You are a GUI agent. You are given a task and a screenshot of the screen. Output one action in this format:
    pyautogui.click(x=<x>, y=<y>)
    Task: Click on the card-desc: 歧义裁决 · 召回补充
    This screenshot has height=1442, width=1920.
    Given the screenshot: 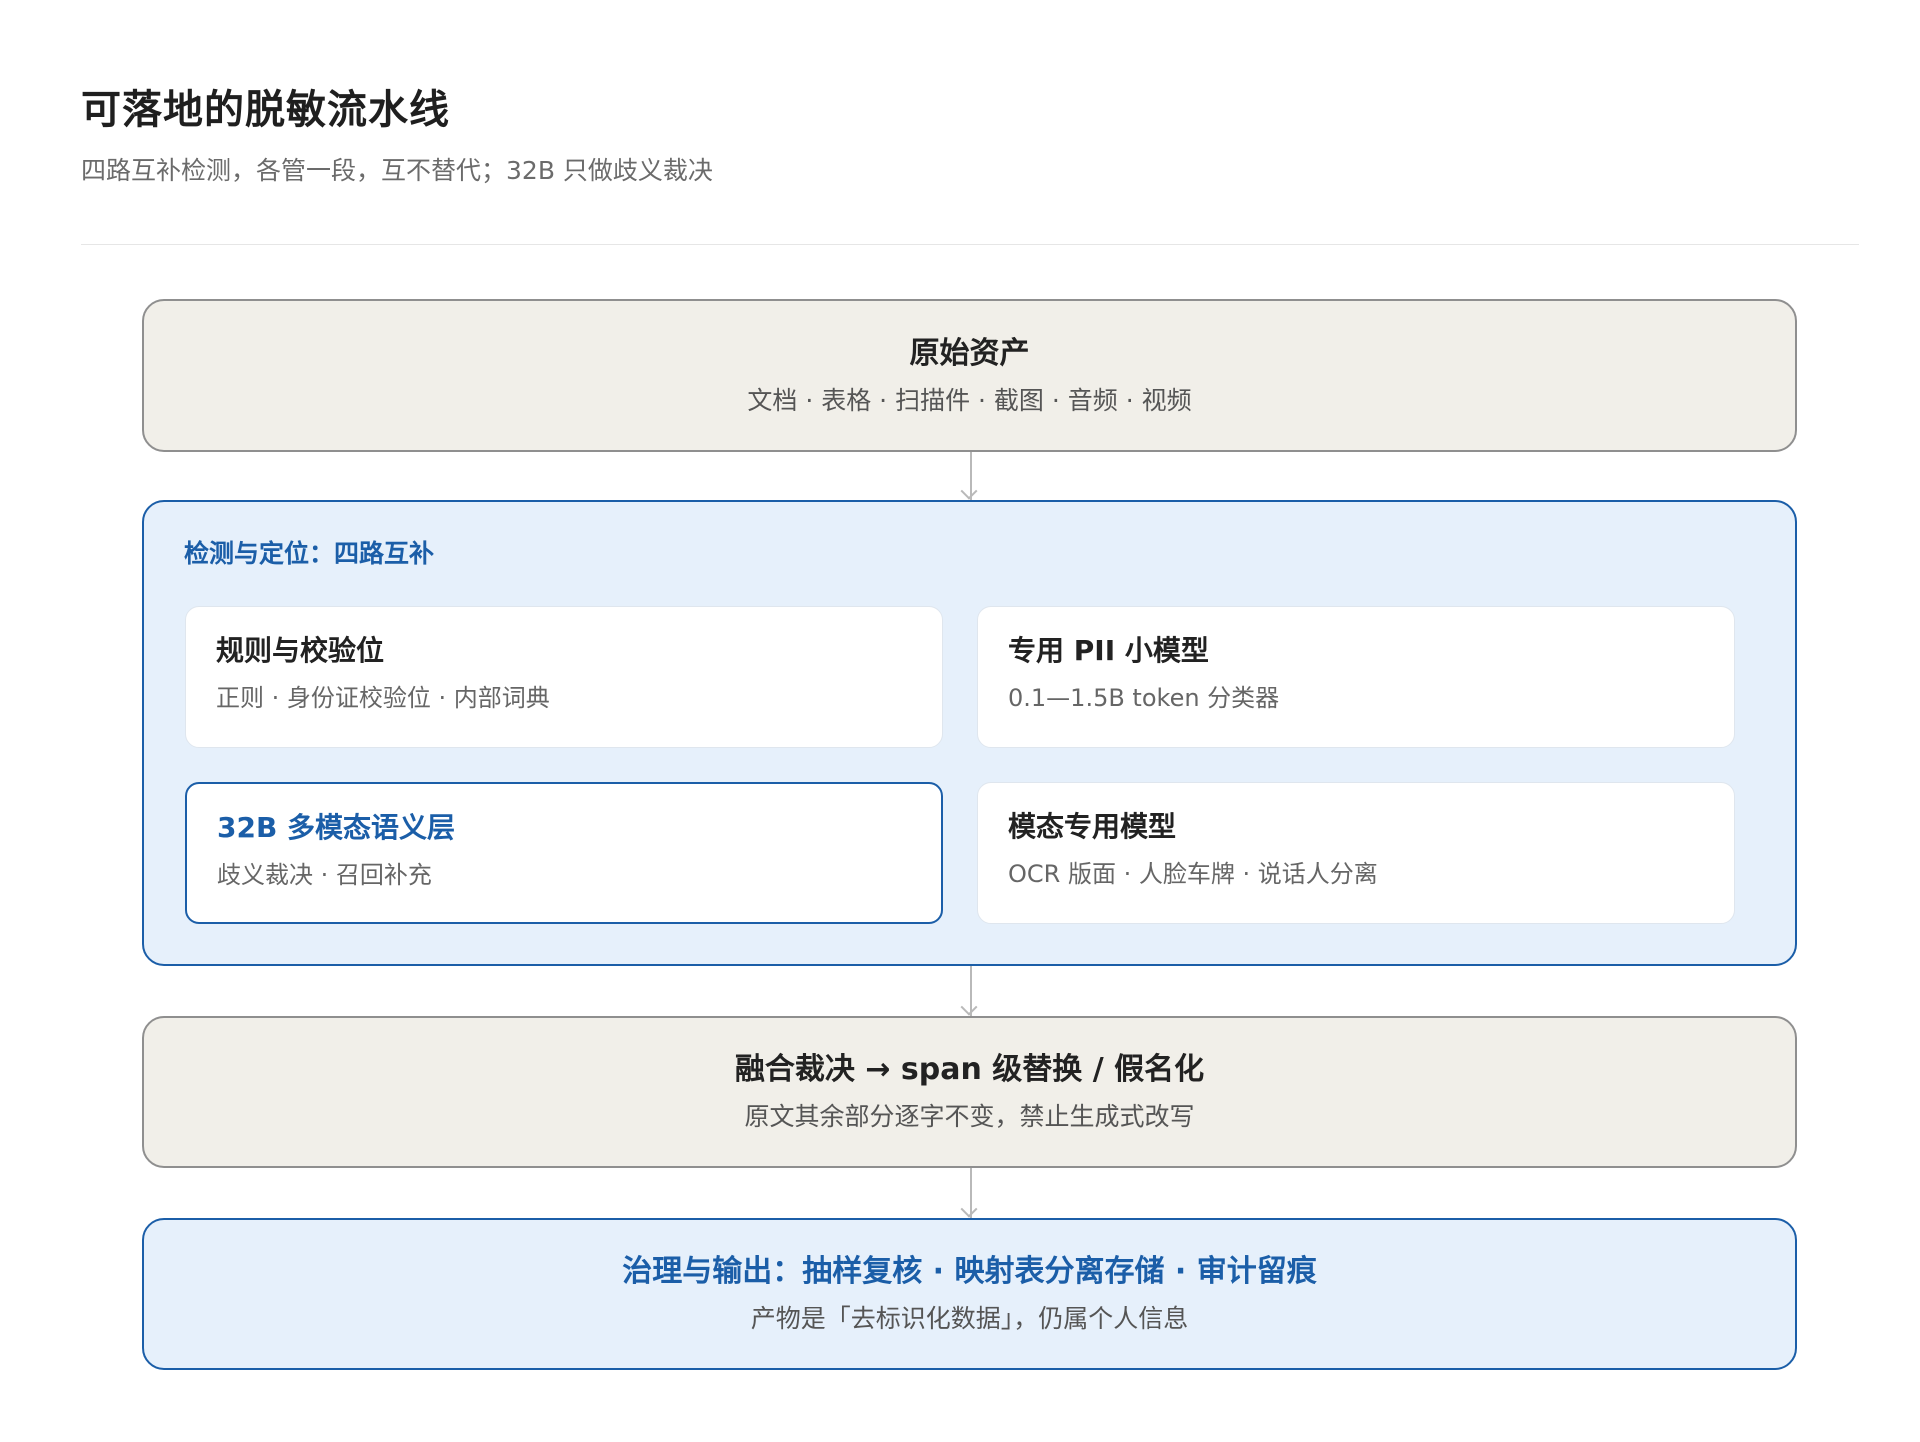 What is the action you would take?
    pyautogui.click(x=324, y=875)
    